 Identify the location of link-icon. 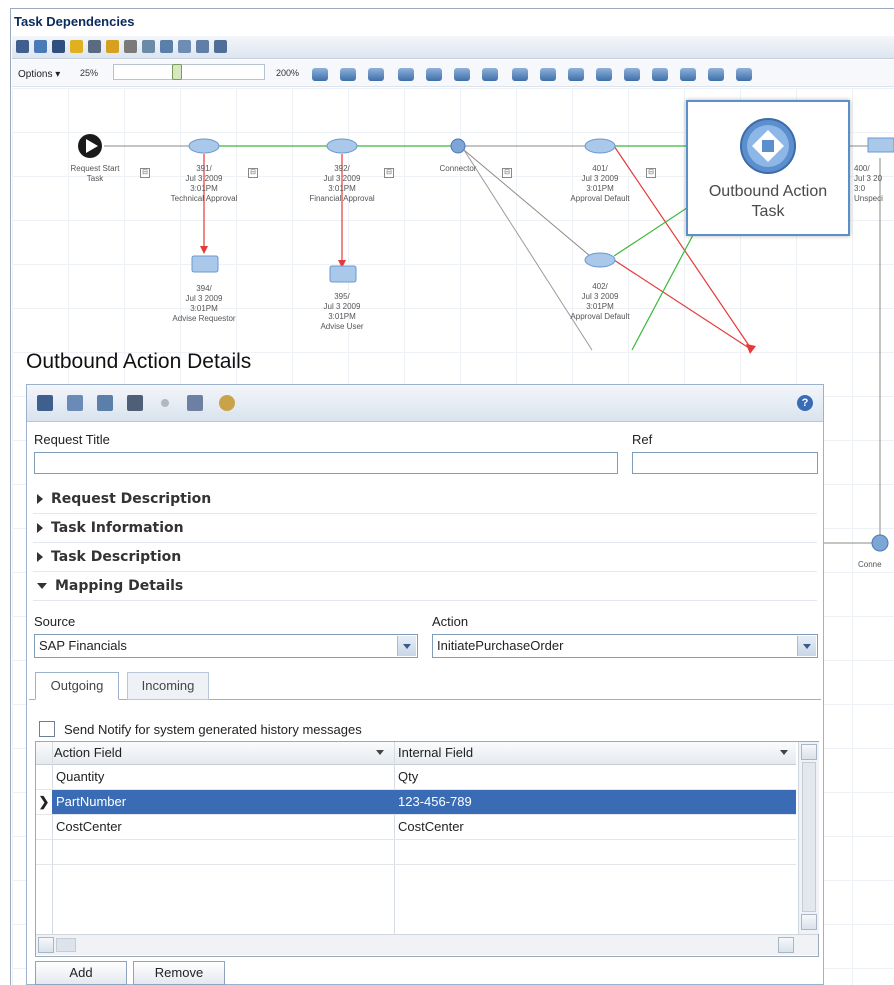
(632, 74).